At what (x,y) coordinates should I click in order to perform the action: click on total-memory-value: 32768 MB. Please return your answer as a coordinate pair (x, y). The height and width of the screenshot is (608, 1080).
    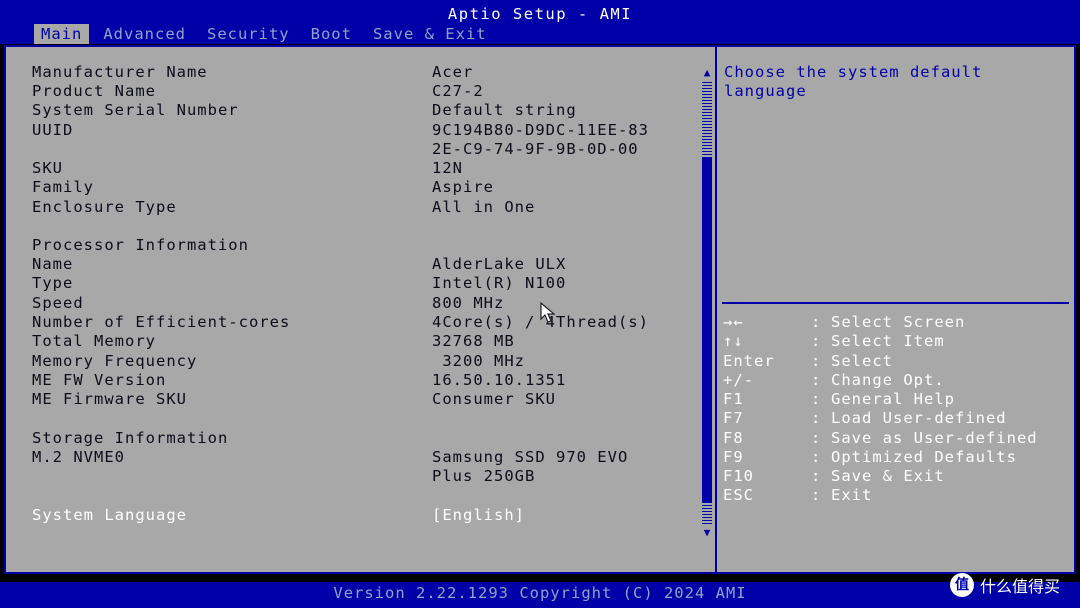
    Looking at the image, I should click on (473, 341).